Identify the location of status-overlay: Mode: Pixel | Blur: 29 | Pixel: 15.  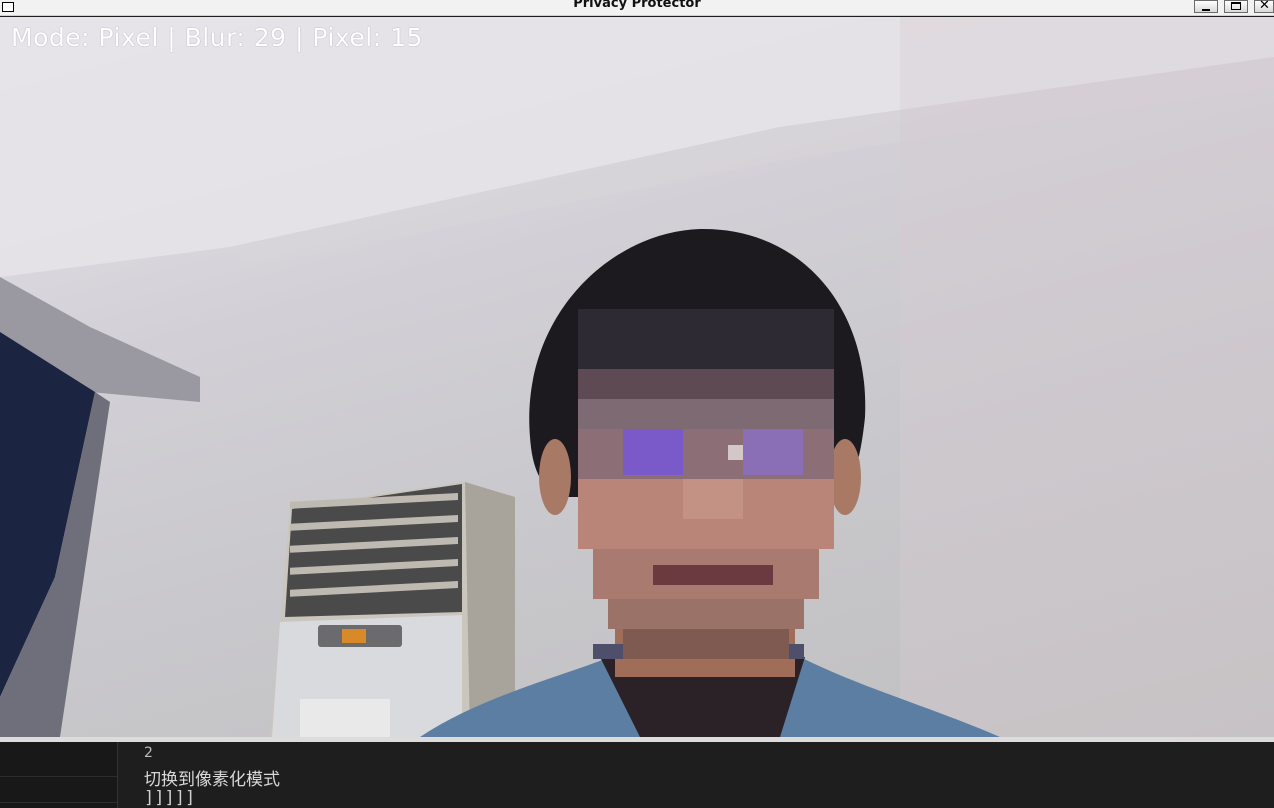
(217, 37).